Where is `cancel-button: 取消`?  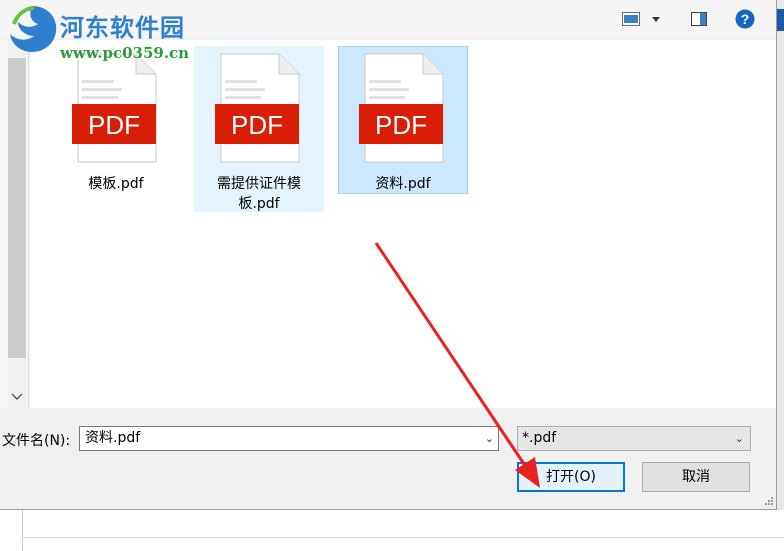 cancel-button: 取消 is located at coordinates (696, 477).